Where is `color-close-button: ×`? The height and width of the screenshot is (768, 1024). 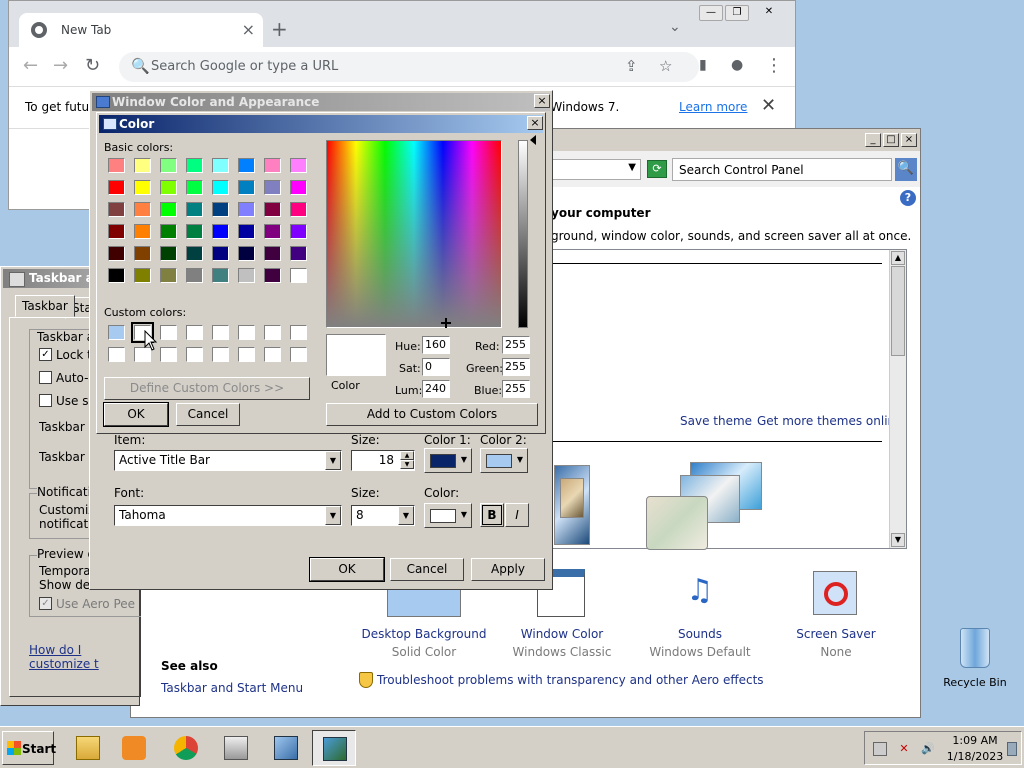
color-close-button: × is located at coordinates (535, 123).